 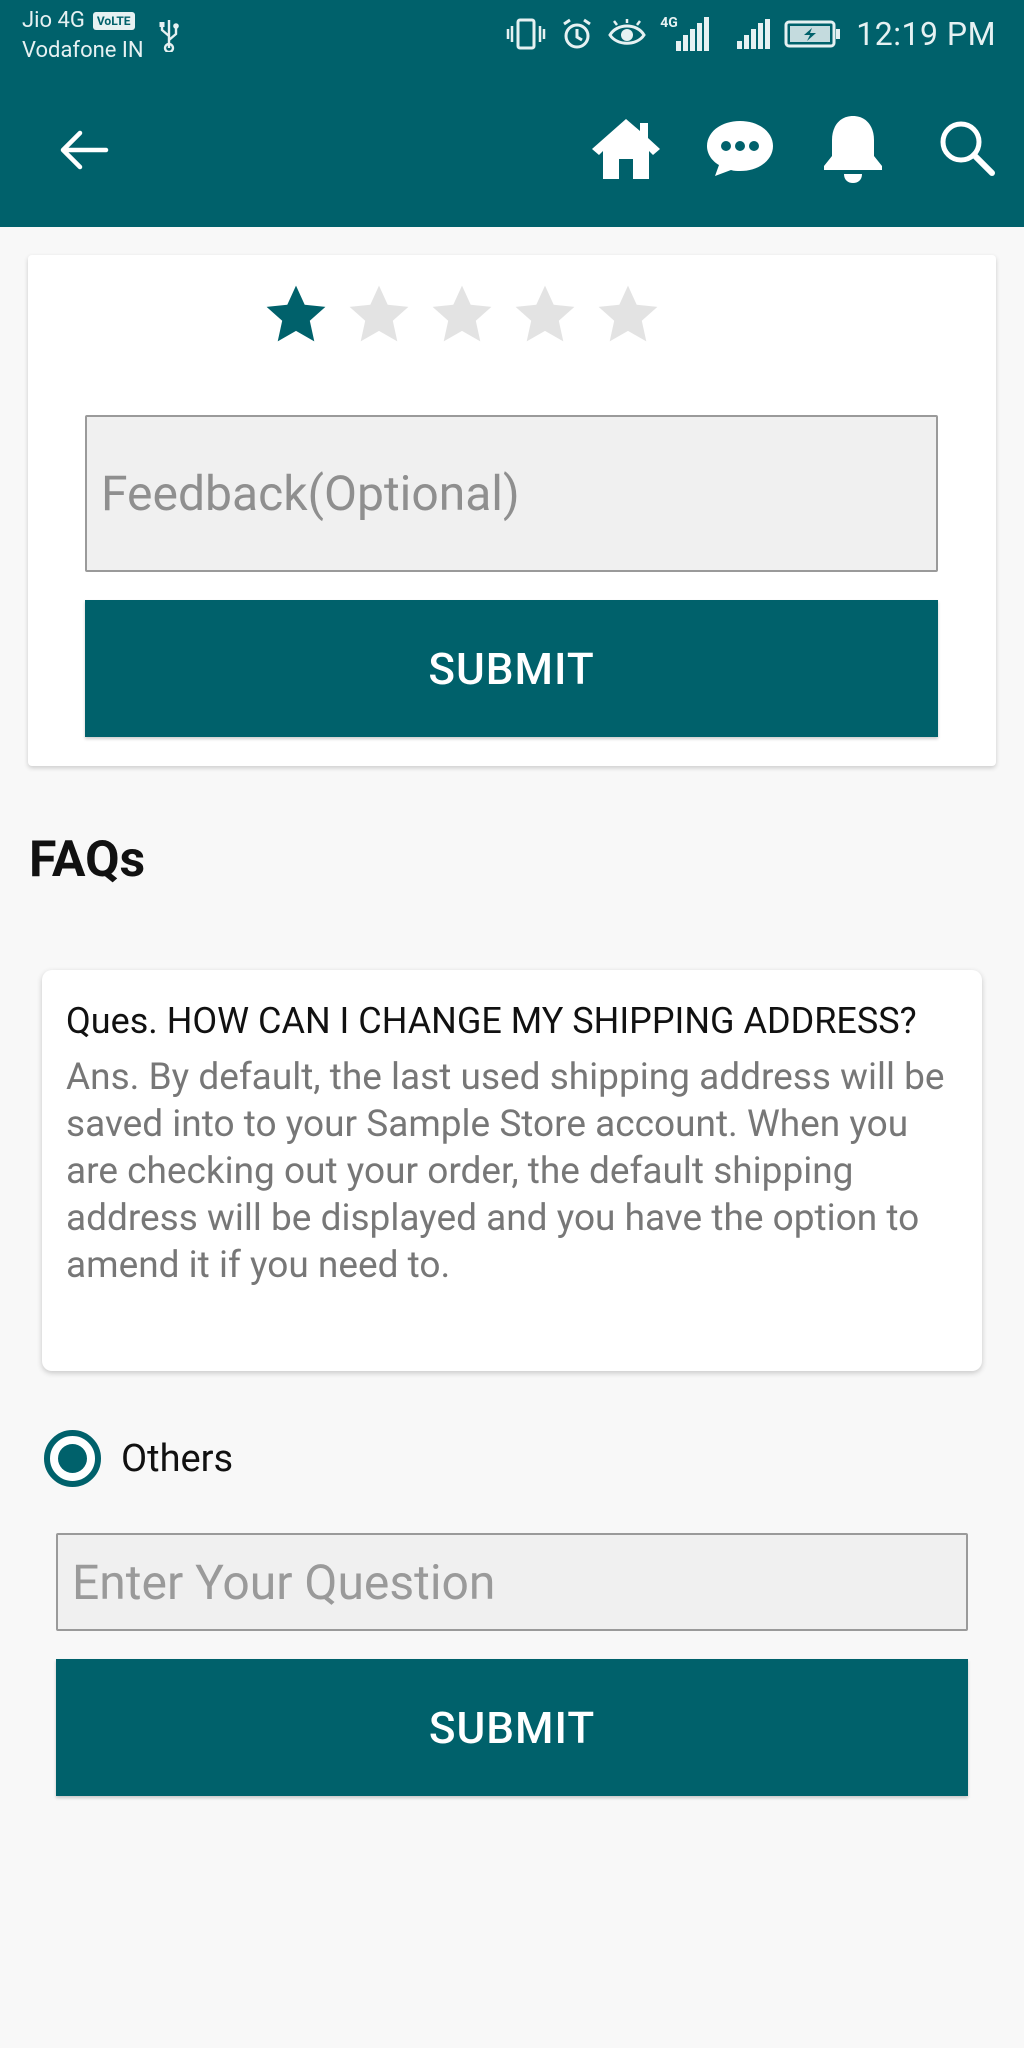 What do you see at coordinates (526, 34) in the screenshot?
I see `vibrate-icon` at bounding box center [526, 34].